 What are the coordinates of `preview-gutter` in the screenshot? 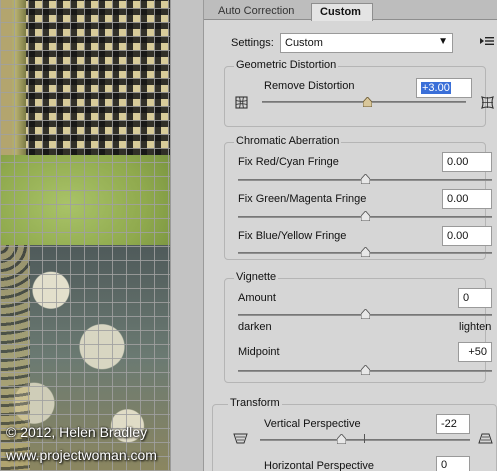 It's located at (187, 235).